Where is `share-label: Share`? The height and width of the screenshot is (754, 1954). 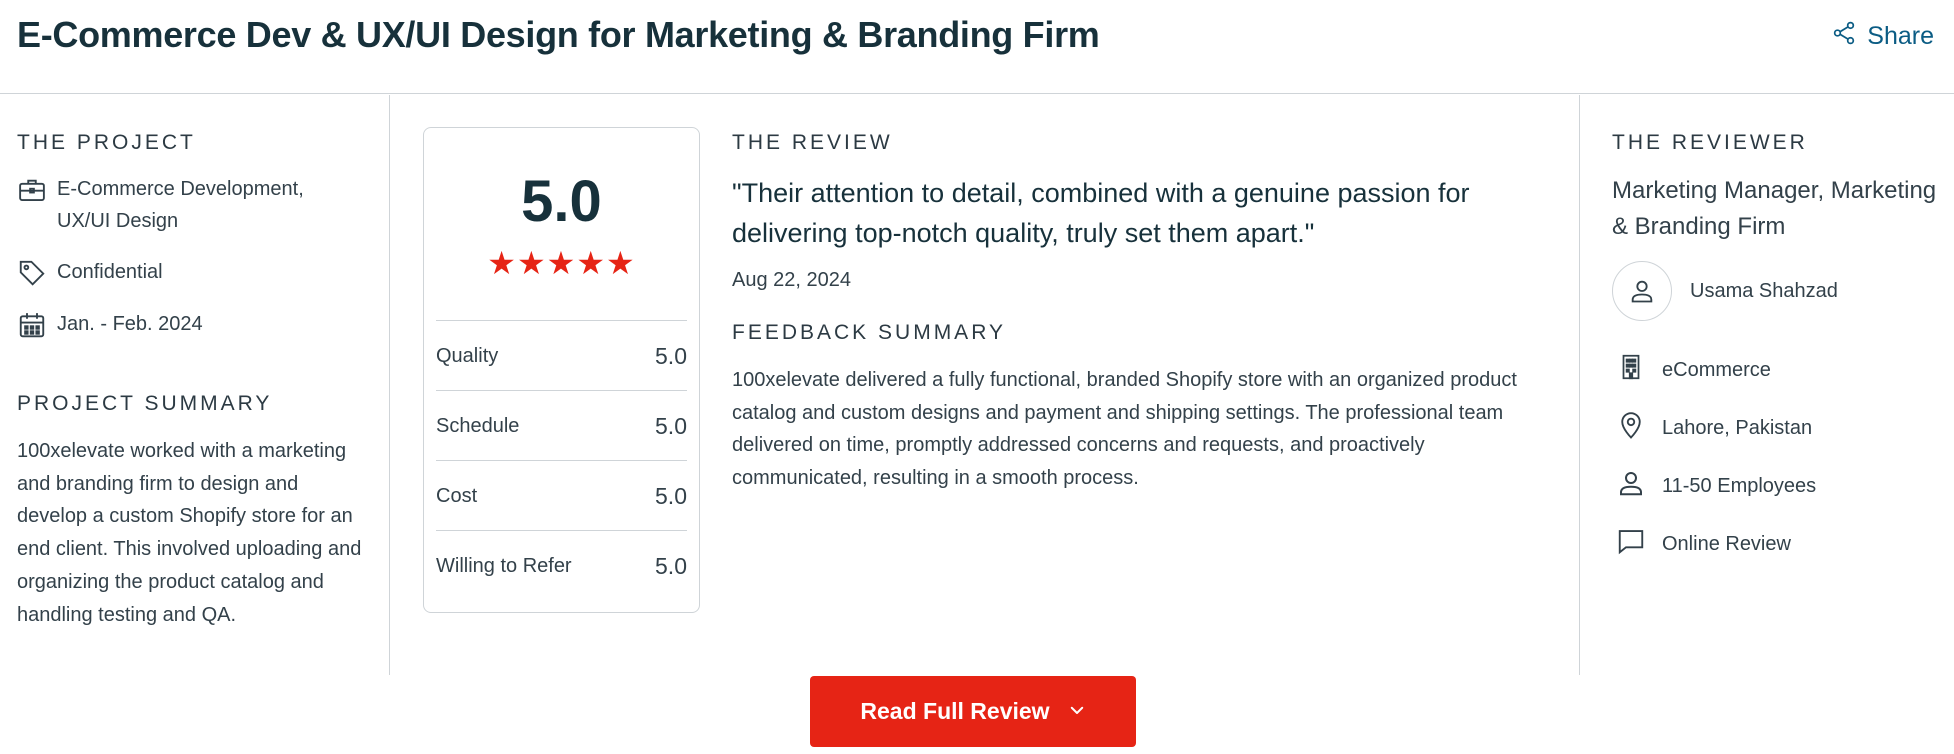
share-label: Share is located at coordinates (1900, 36).